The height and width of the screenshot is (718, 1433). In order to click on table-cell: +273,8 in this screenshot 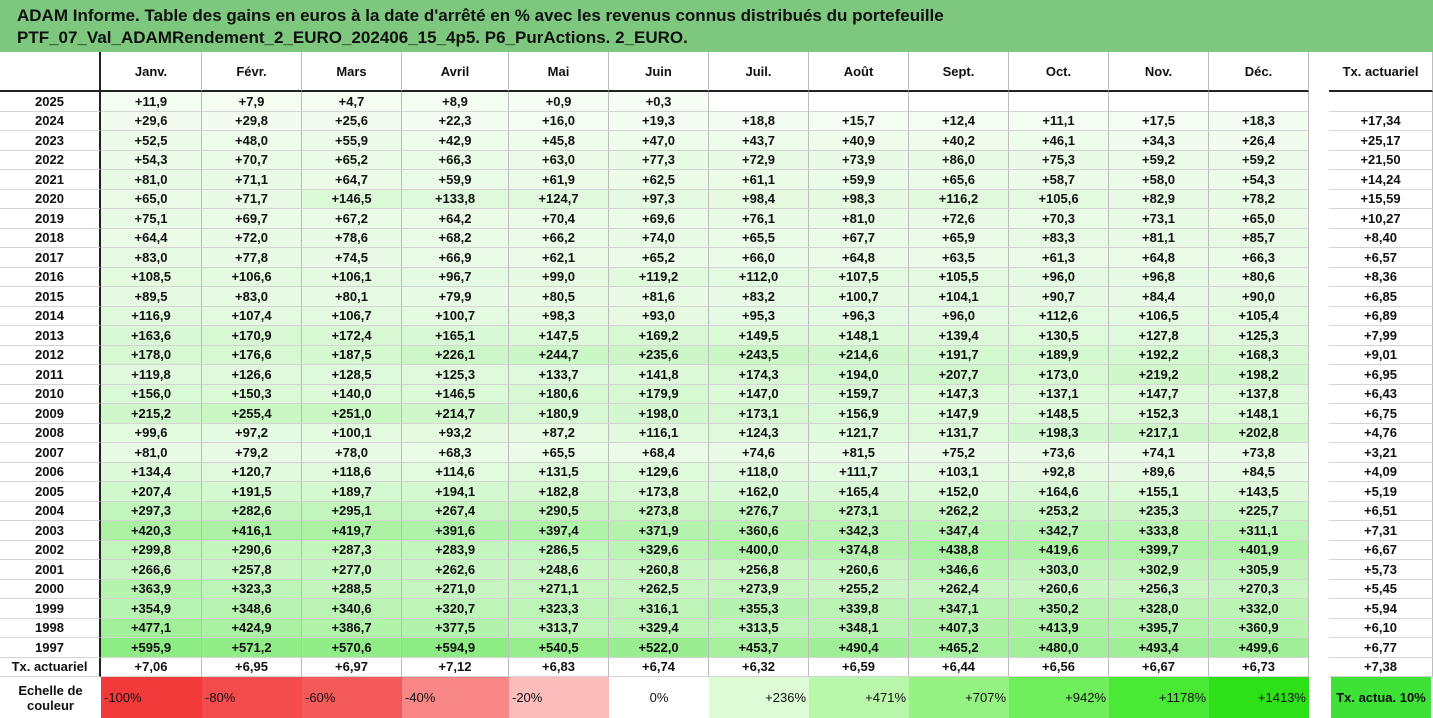, I will do `click(659, 511)`.